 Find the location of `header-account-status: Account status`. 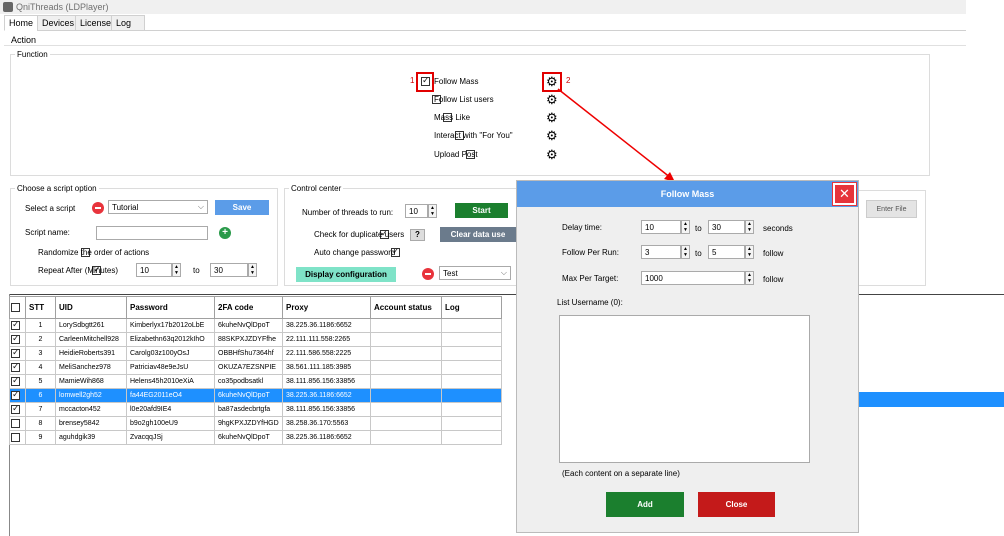

header-account-status: Account status is located at coordinates (406, 307).